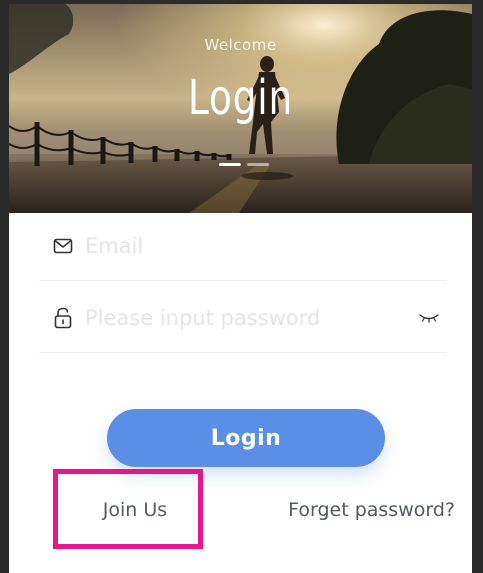  Describe the element at coordinates (230, 164) in the screenshot. I see `carousel-dot-active` at that location.